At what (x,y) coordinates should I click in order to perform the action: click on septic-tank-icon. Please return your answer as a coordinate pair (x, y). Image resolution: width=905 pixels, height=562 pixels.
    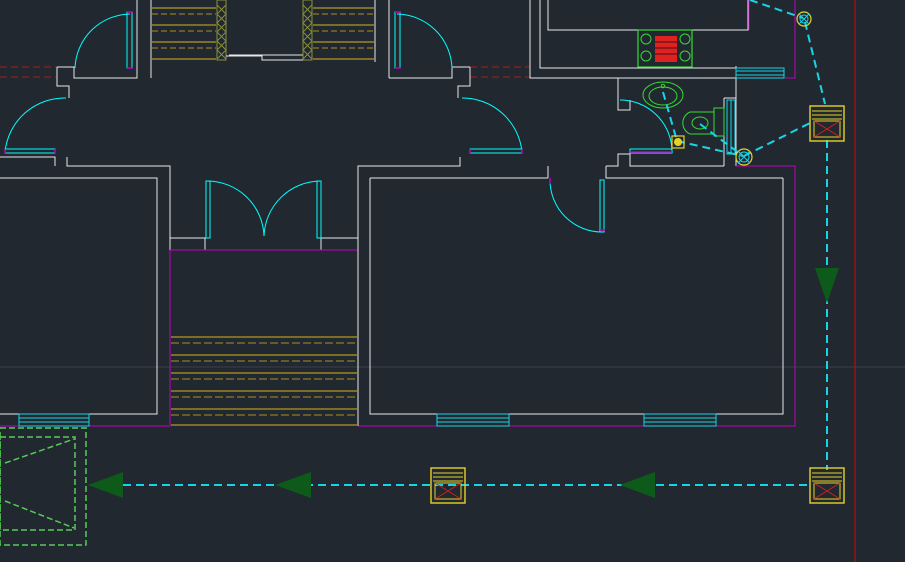
    Looking at the image, I should click on (43, 486).